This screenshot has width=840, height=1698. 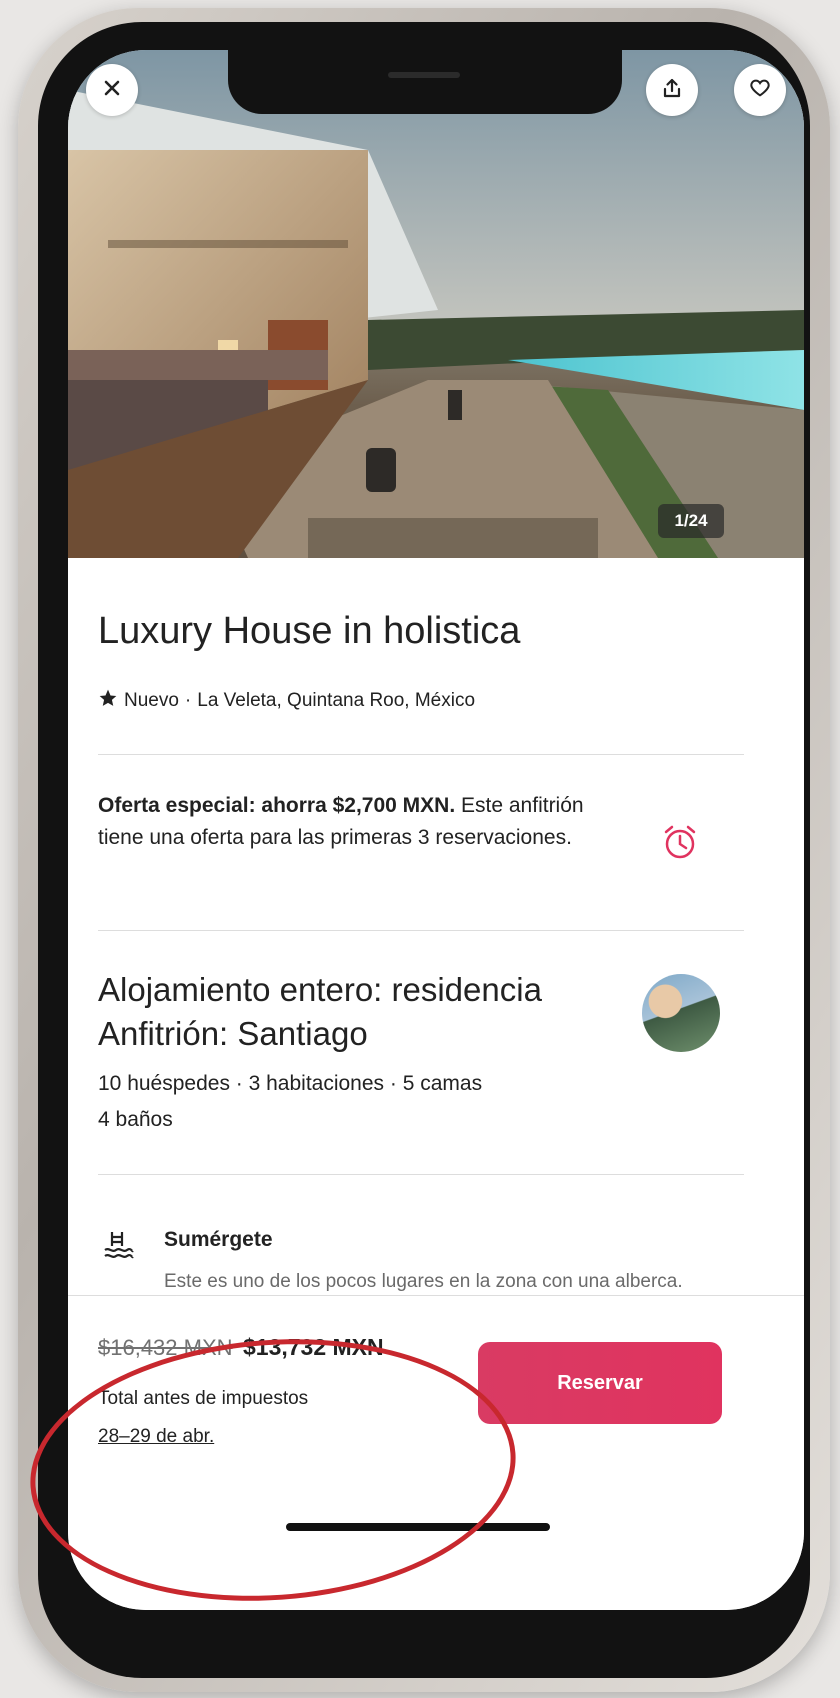 I want to click on phone-notch, so click(x=425, y=82).